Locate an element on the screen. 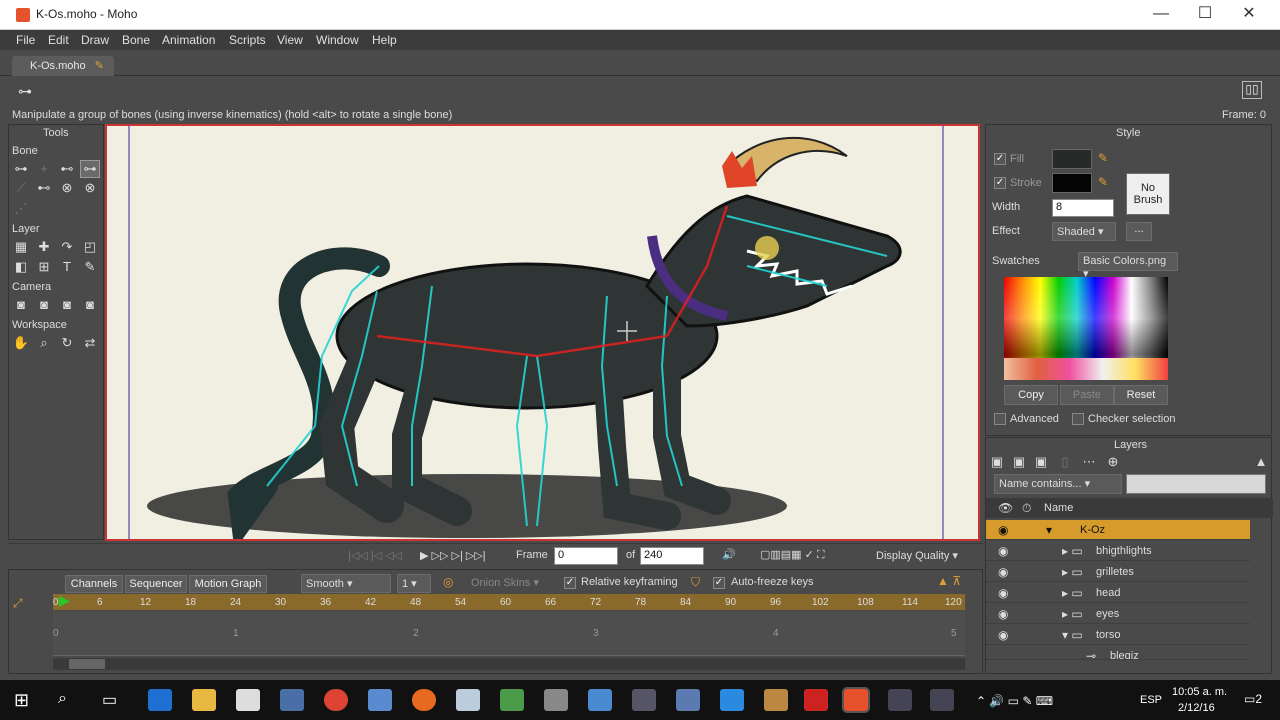 The image size is (1280, 720). layer-row: ⊸ blegiz is located at coordinates (1118, 653).